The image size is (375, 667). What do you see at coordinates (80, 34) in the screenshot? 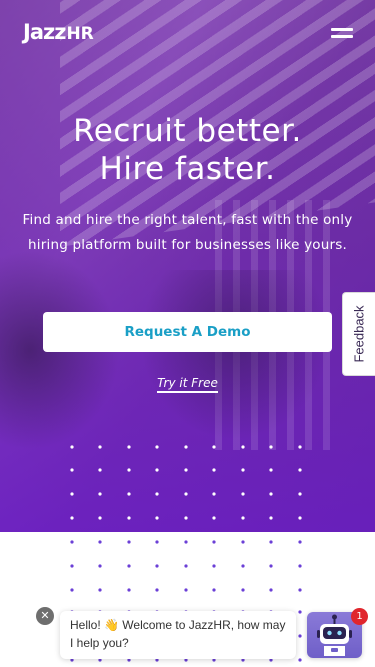
I see `logo-suffix: HR` at bounding box center [80, 34].